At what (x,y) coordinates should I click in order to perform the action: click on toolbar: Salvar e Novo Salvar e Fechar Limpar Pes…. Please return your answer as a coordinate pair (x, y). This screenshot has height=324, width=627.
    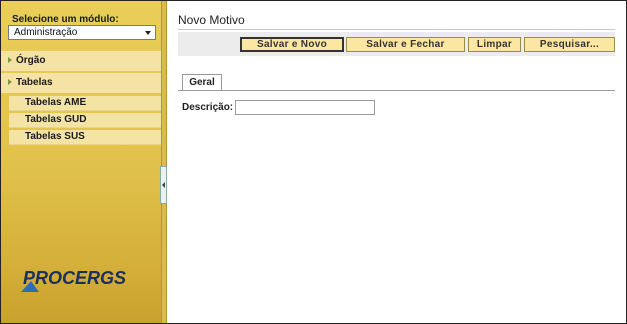
    Looking at the image, I should click on (396, 44).